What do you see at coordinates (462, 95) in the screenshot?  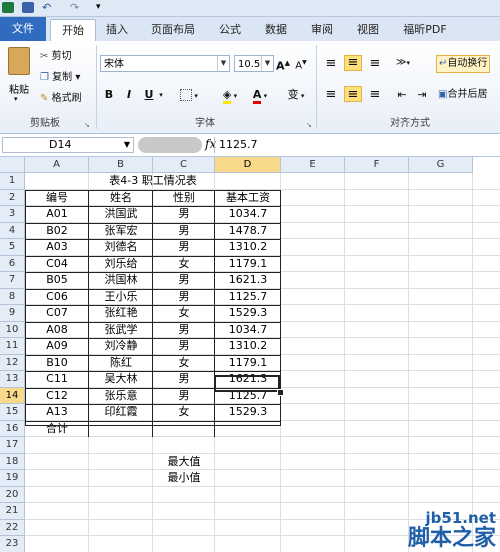 I see `merge-center-button: ▣合并后居` at bounding box center [462, 95].